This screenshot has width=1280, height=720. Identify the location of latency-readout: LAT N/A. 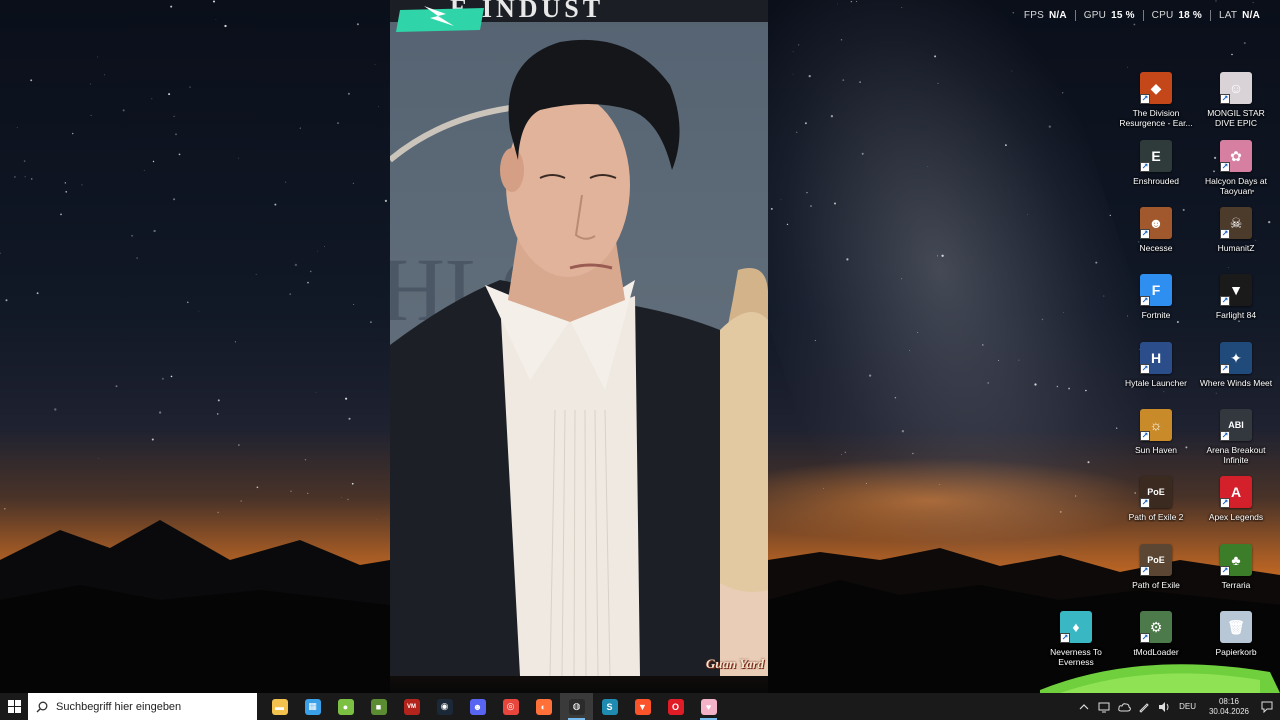
(1238, 15).